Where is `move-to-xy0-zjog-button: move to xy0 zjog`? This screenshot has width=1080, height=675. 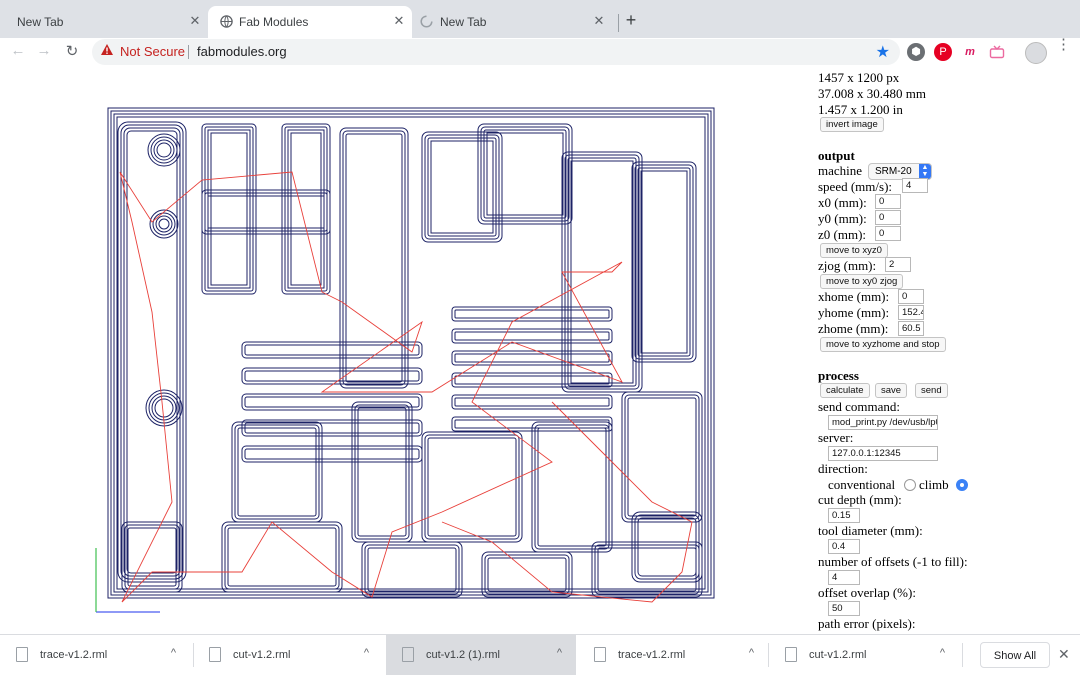 move-to-xy0-zjog-button: move to xy0 zjog is located at coordinates (862, 281).